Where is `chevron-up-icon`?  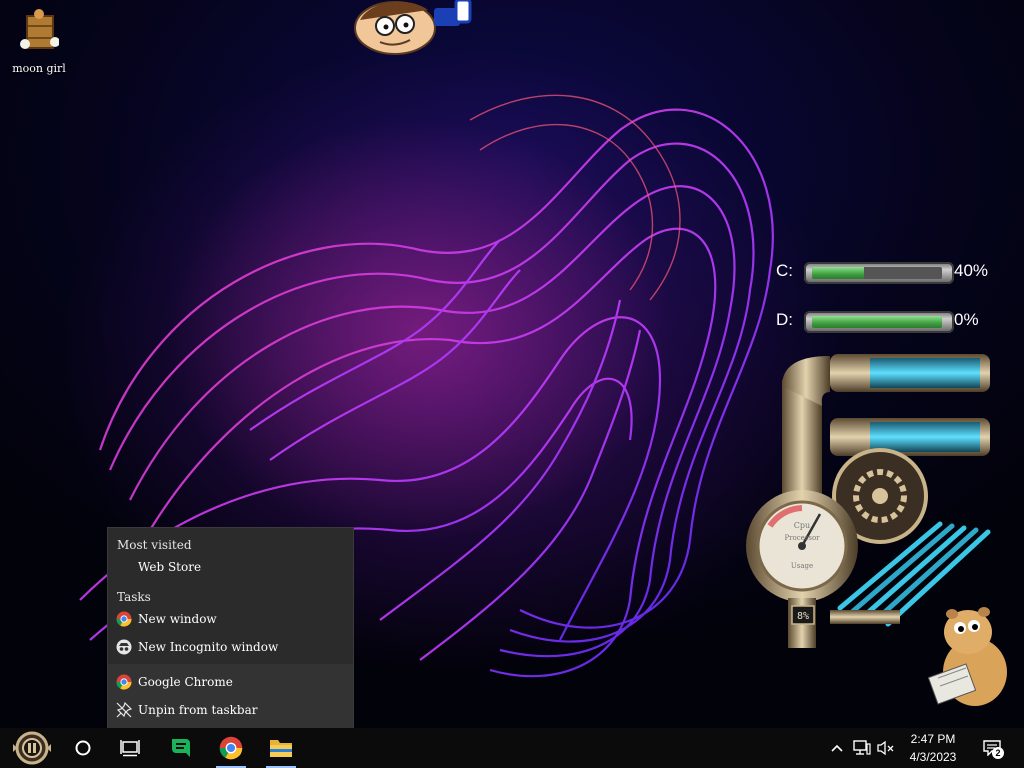
chevron-up-icon is located at coordinates (837, 748).